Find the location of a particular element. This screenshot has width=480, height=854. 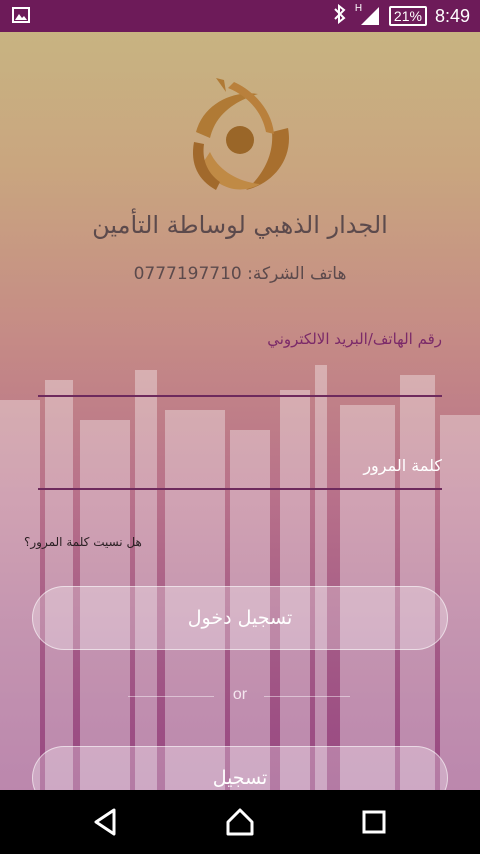

battery-level: 21% is located at coordinates (407, 16).